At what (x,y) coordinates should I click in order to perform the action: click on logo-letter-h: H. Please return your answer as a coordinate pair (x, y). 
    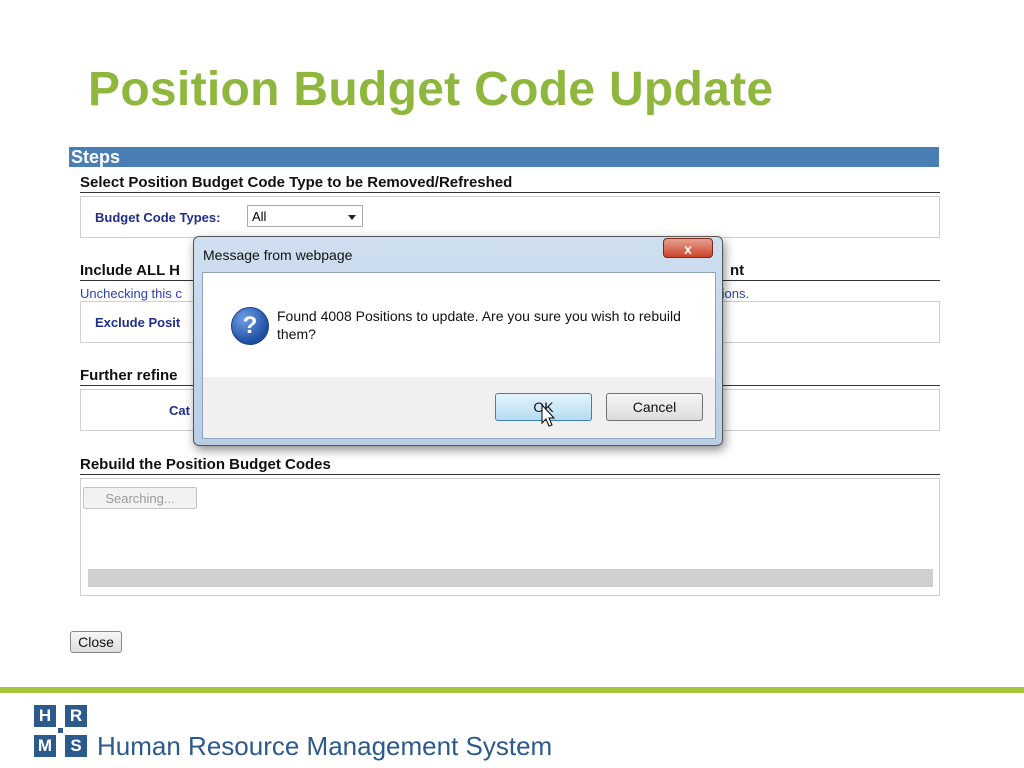
    Looking at the image, I should click on (45, 716).